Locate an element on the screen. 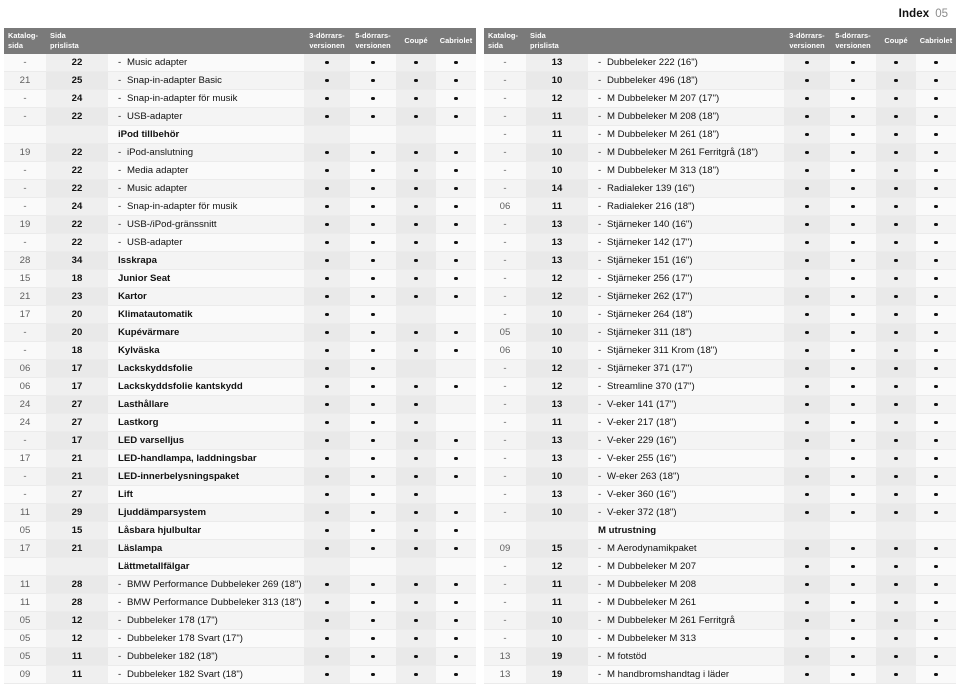 This screenshot has width=960, height=684. cell-sidaprislista: 11 is located at coordinates (557, 116).